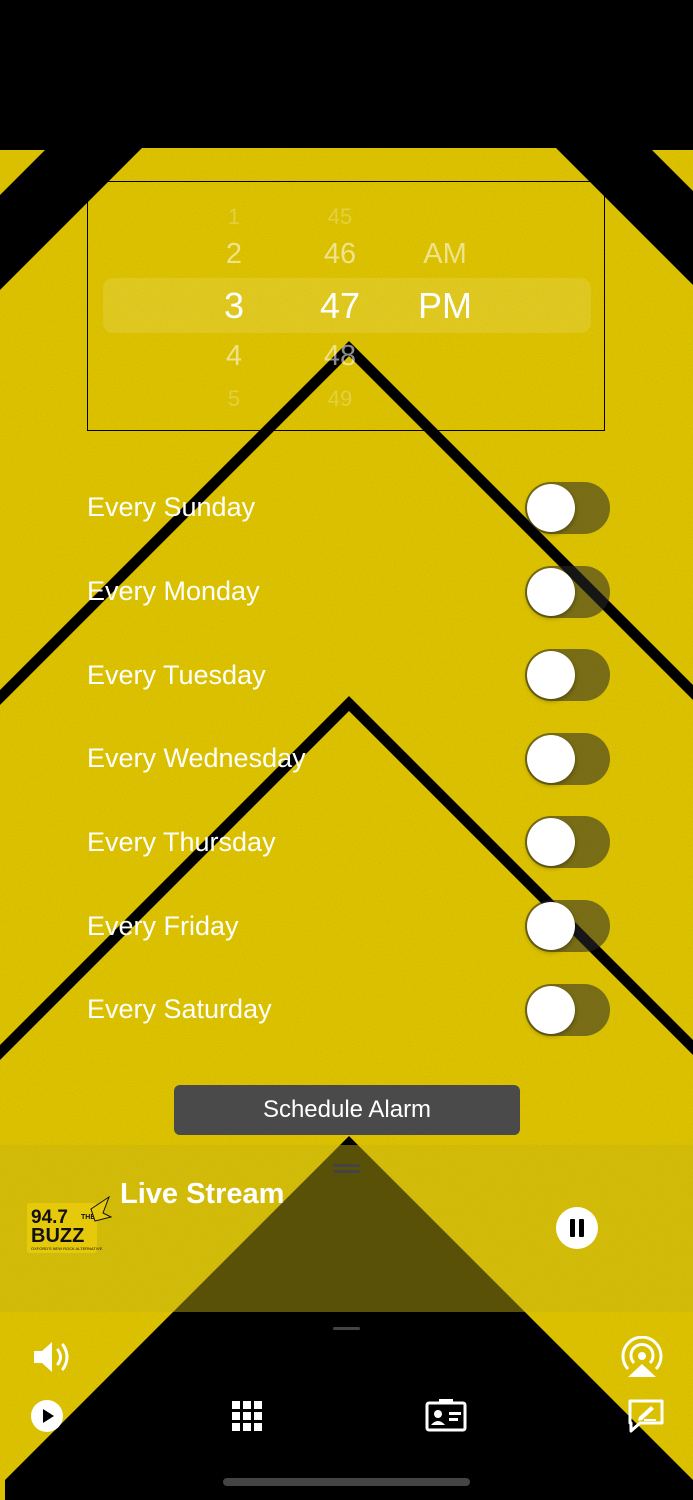  I want to click on period-wheel: AM PM, so click(445, 307).